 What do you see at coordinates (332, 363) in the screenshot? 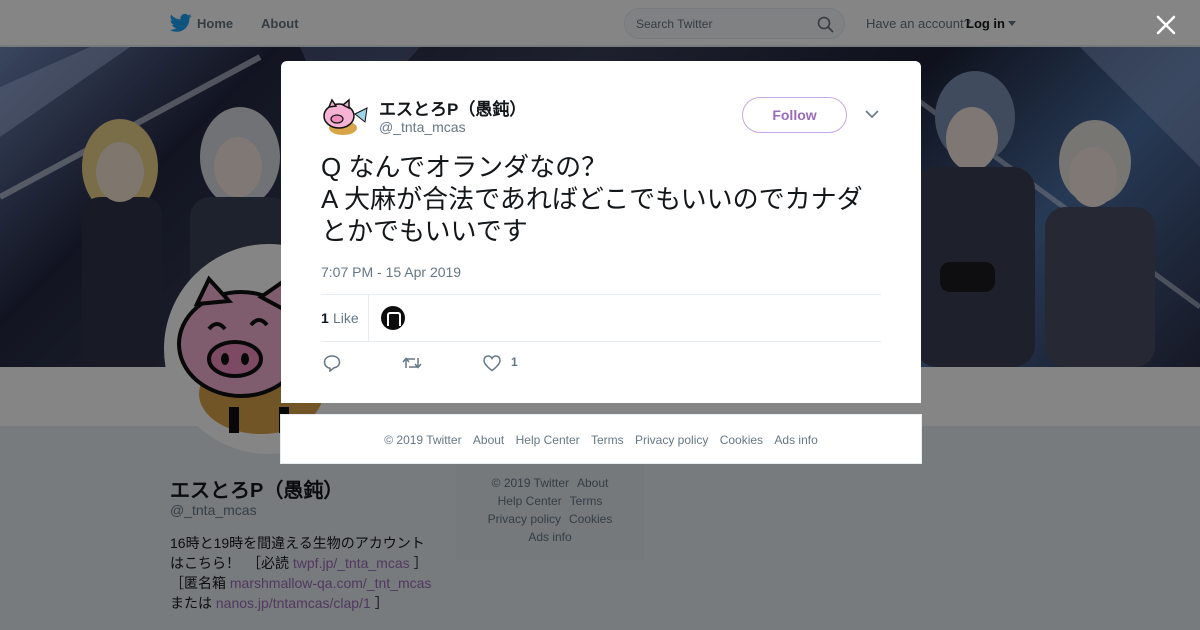
I see `reply-icon` at bounding box center [332, 363].